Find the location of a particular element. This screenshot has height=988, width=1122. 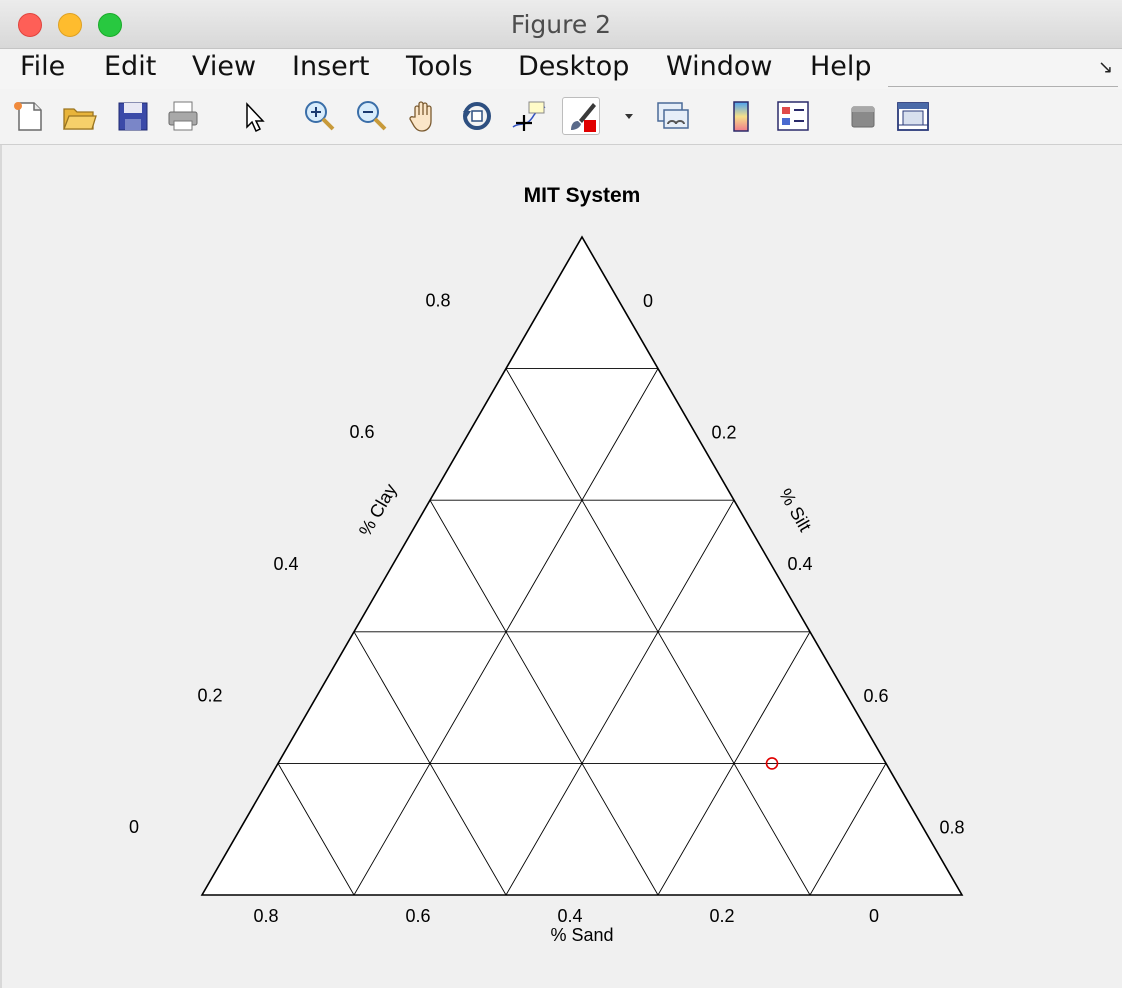

sand-tick-label: 0.8 is located at coordinates (265, 916).